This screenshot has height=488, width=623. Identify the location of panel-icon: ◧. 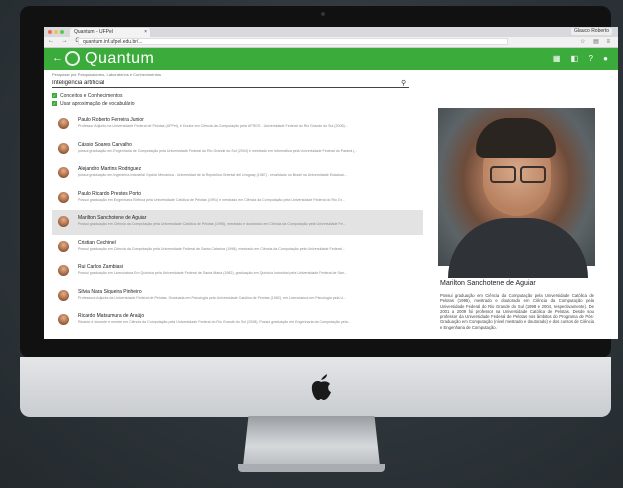
(575, 58).